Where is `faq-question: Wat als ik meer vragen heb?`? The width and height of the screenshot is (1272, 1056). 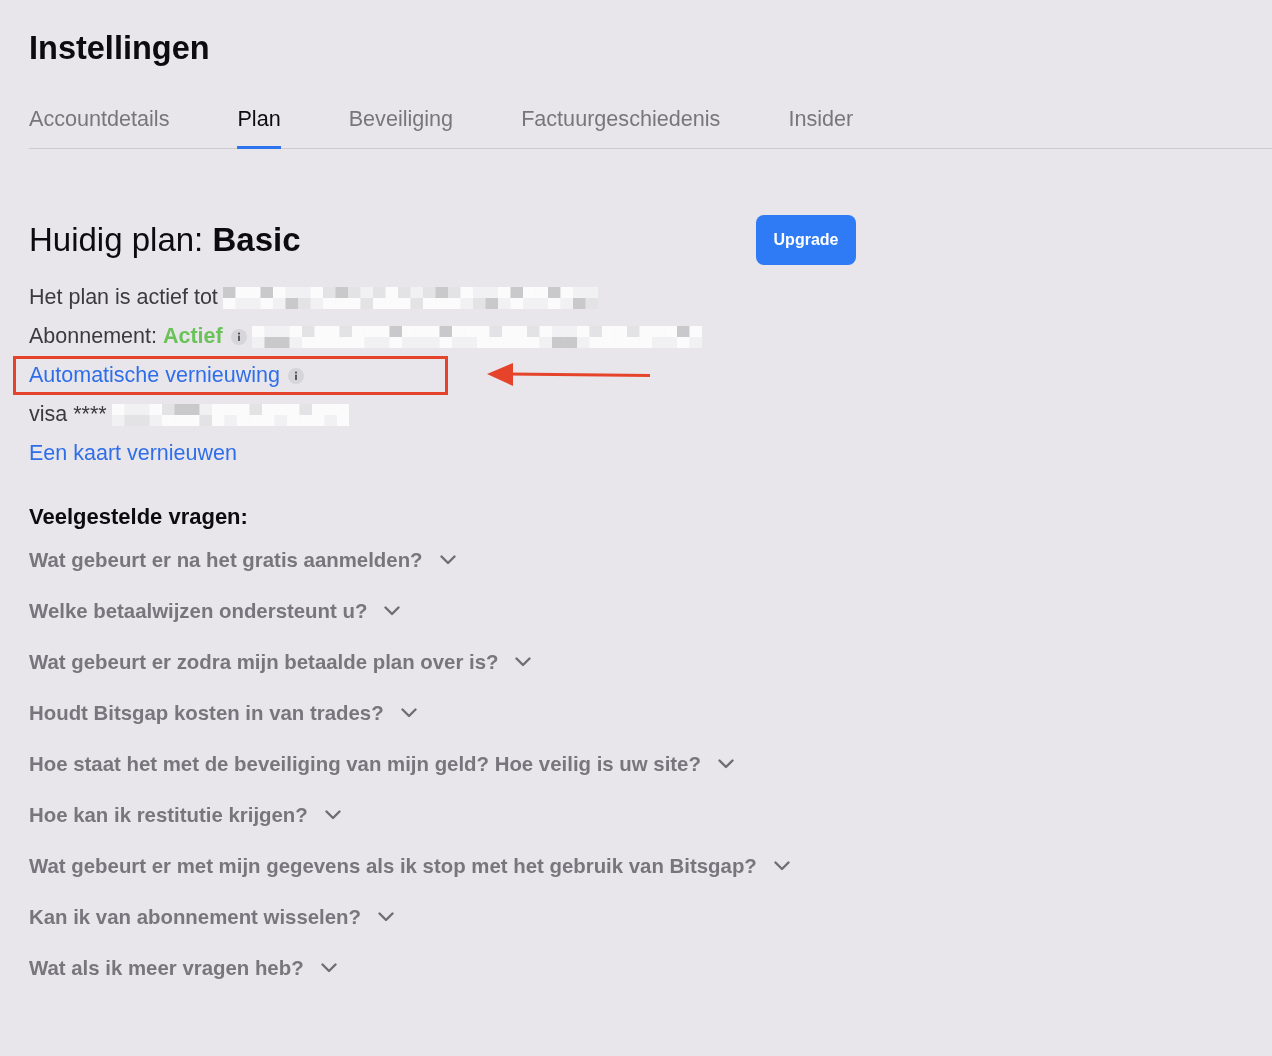
faq-question: Wat als ik meer vragen heb? is located at coordinates (183, 968).